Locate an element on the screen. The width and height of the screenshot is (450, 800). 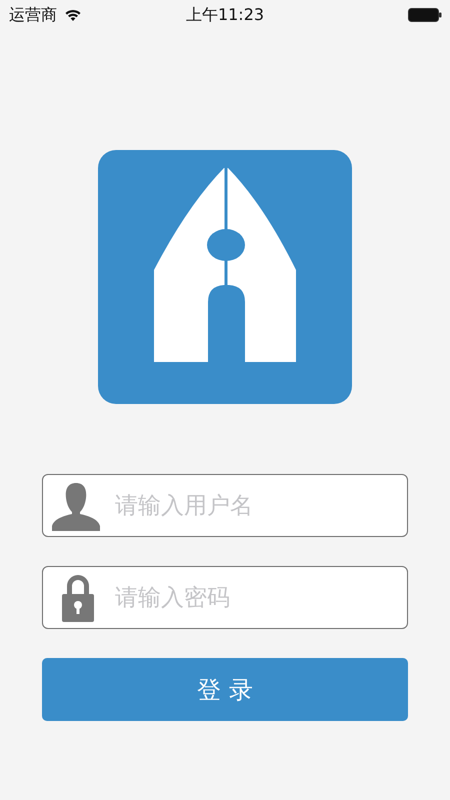
password-field: 请输入密码 is located at coordinates (225, 597).